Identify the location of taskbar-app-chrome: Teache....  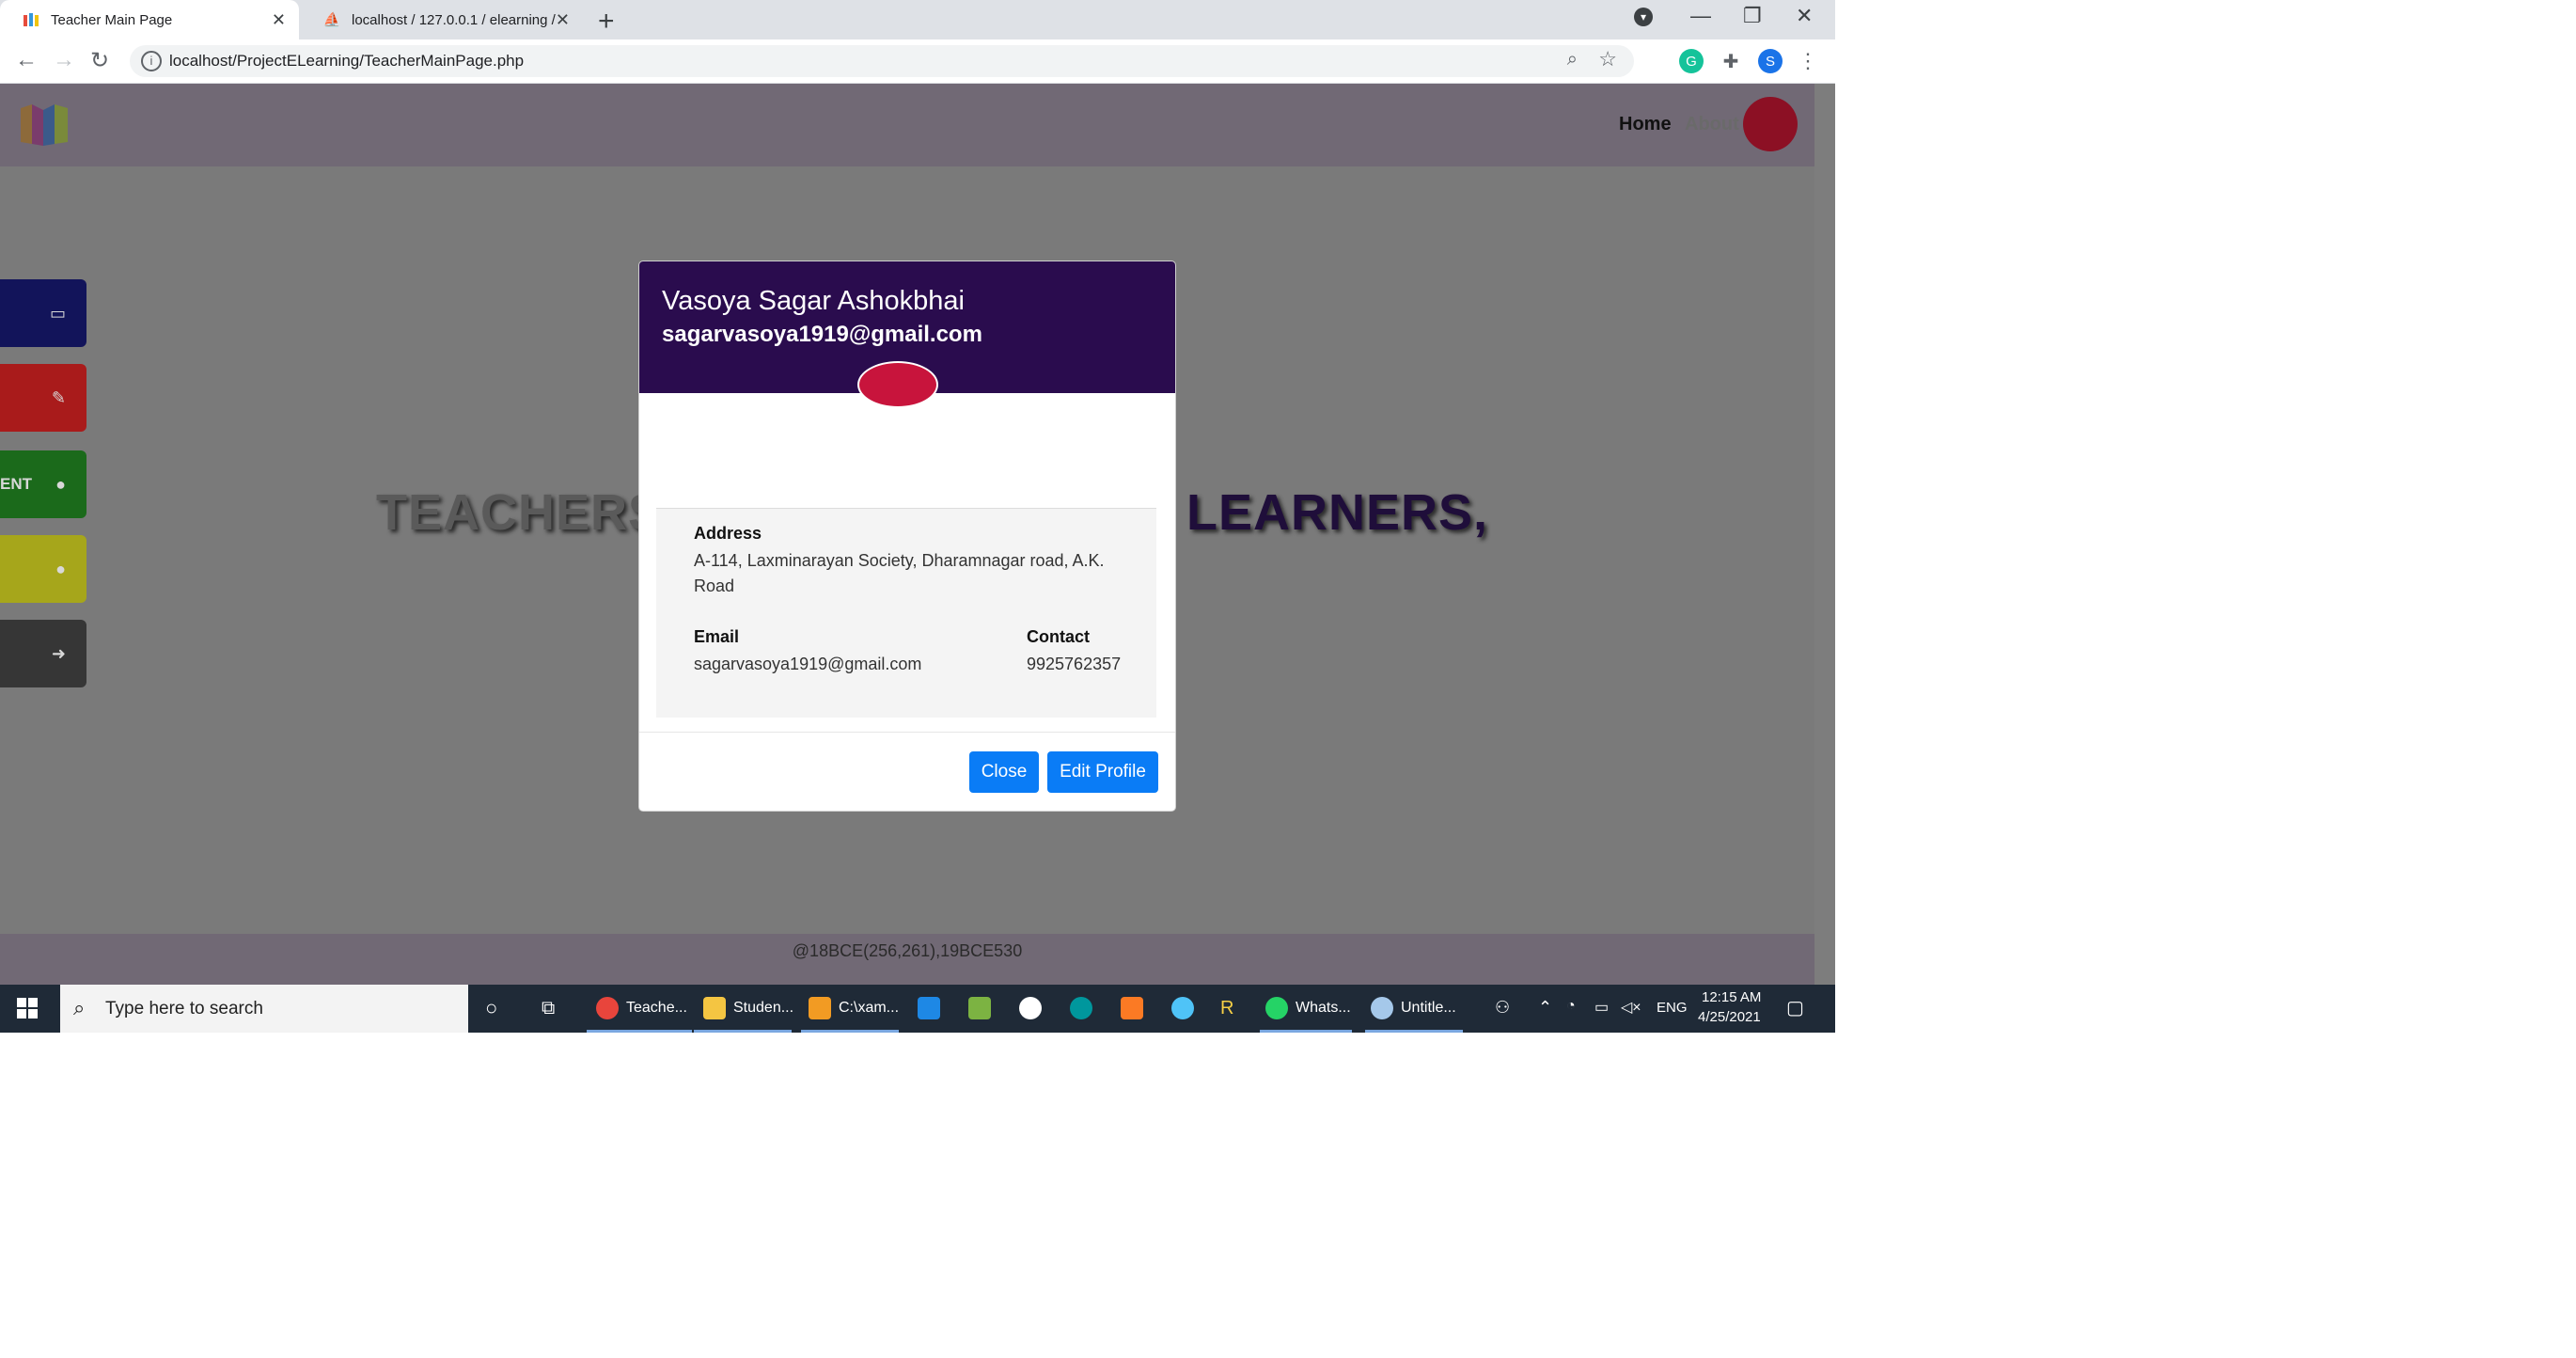
(642, 1008).